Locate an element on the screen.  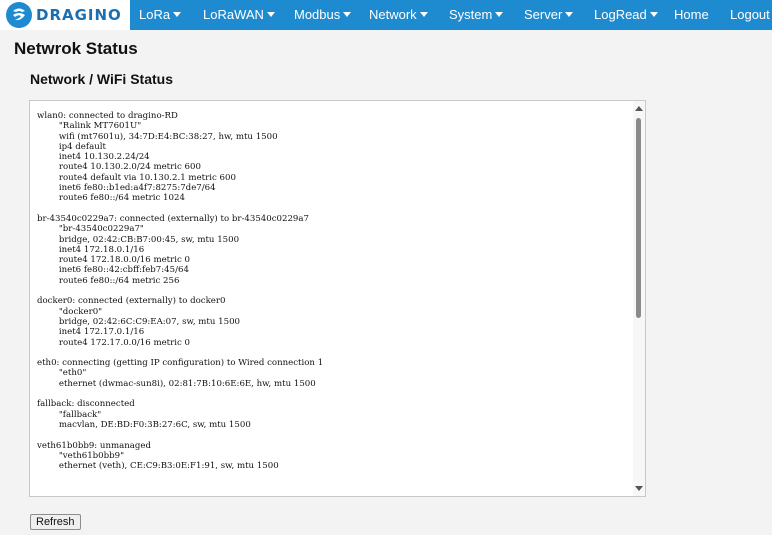
nav-item-logout: Logout is located at coordinates (750, 15).